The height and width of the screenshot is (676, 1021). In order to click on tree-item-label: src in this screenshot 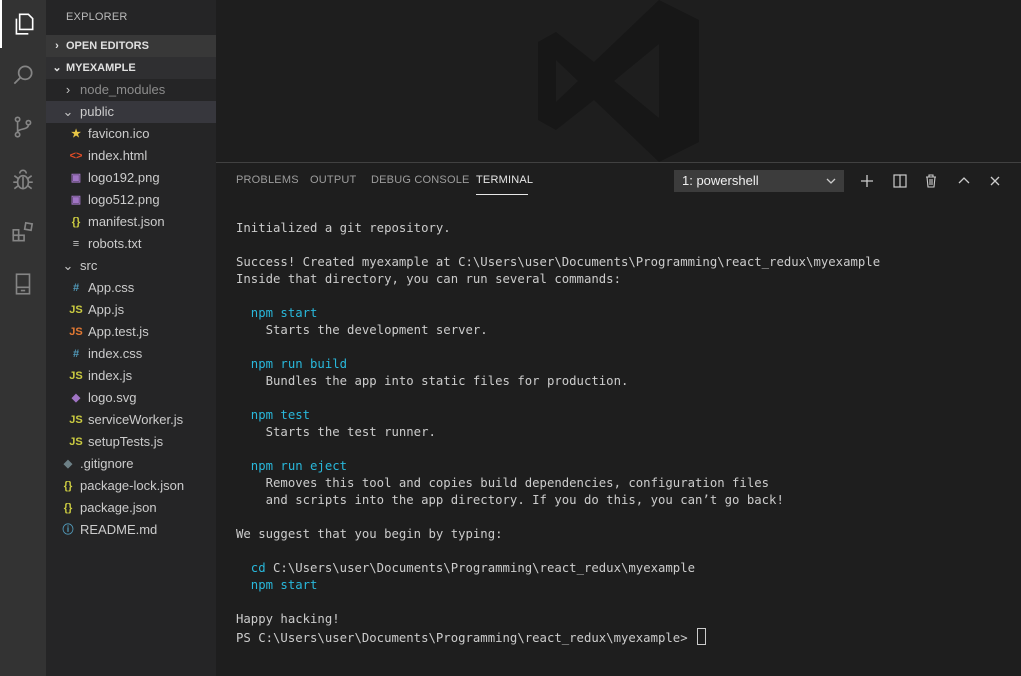, I will do `click(89, 265)`.